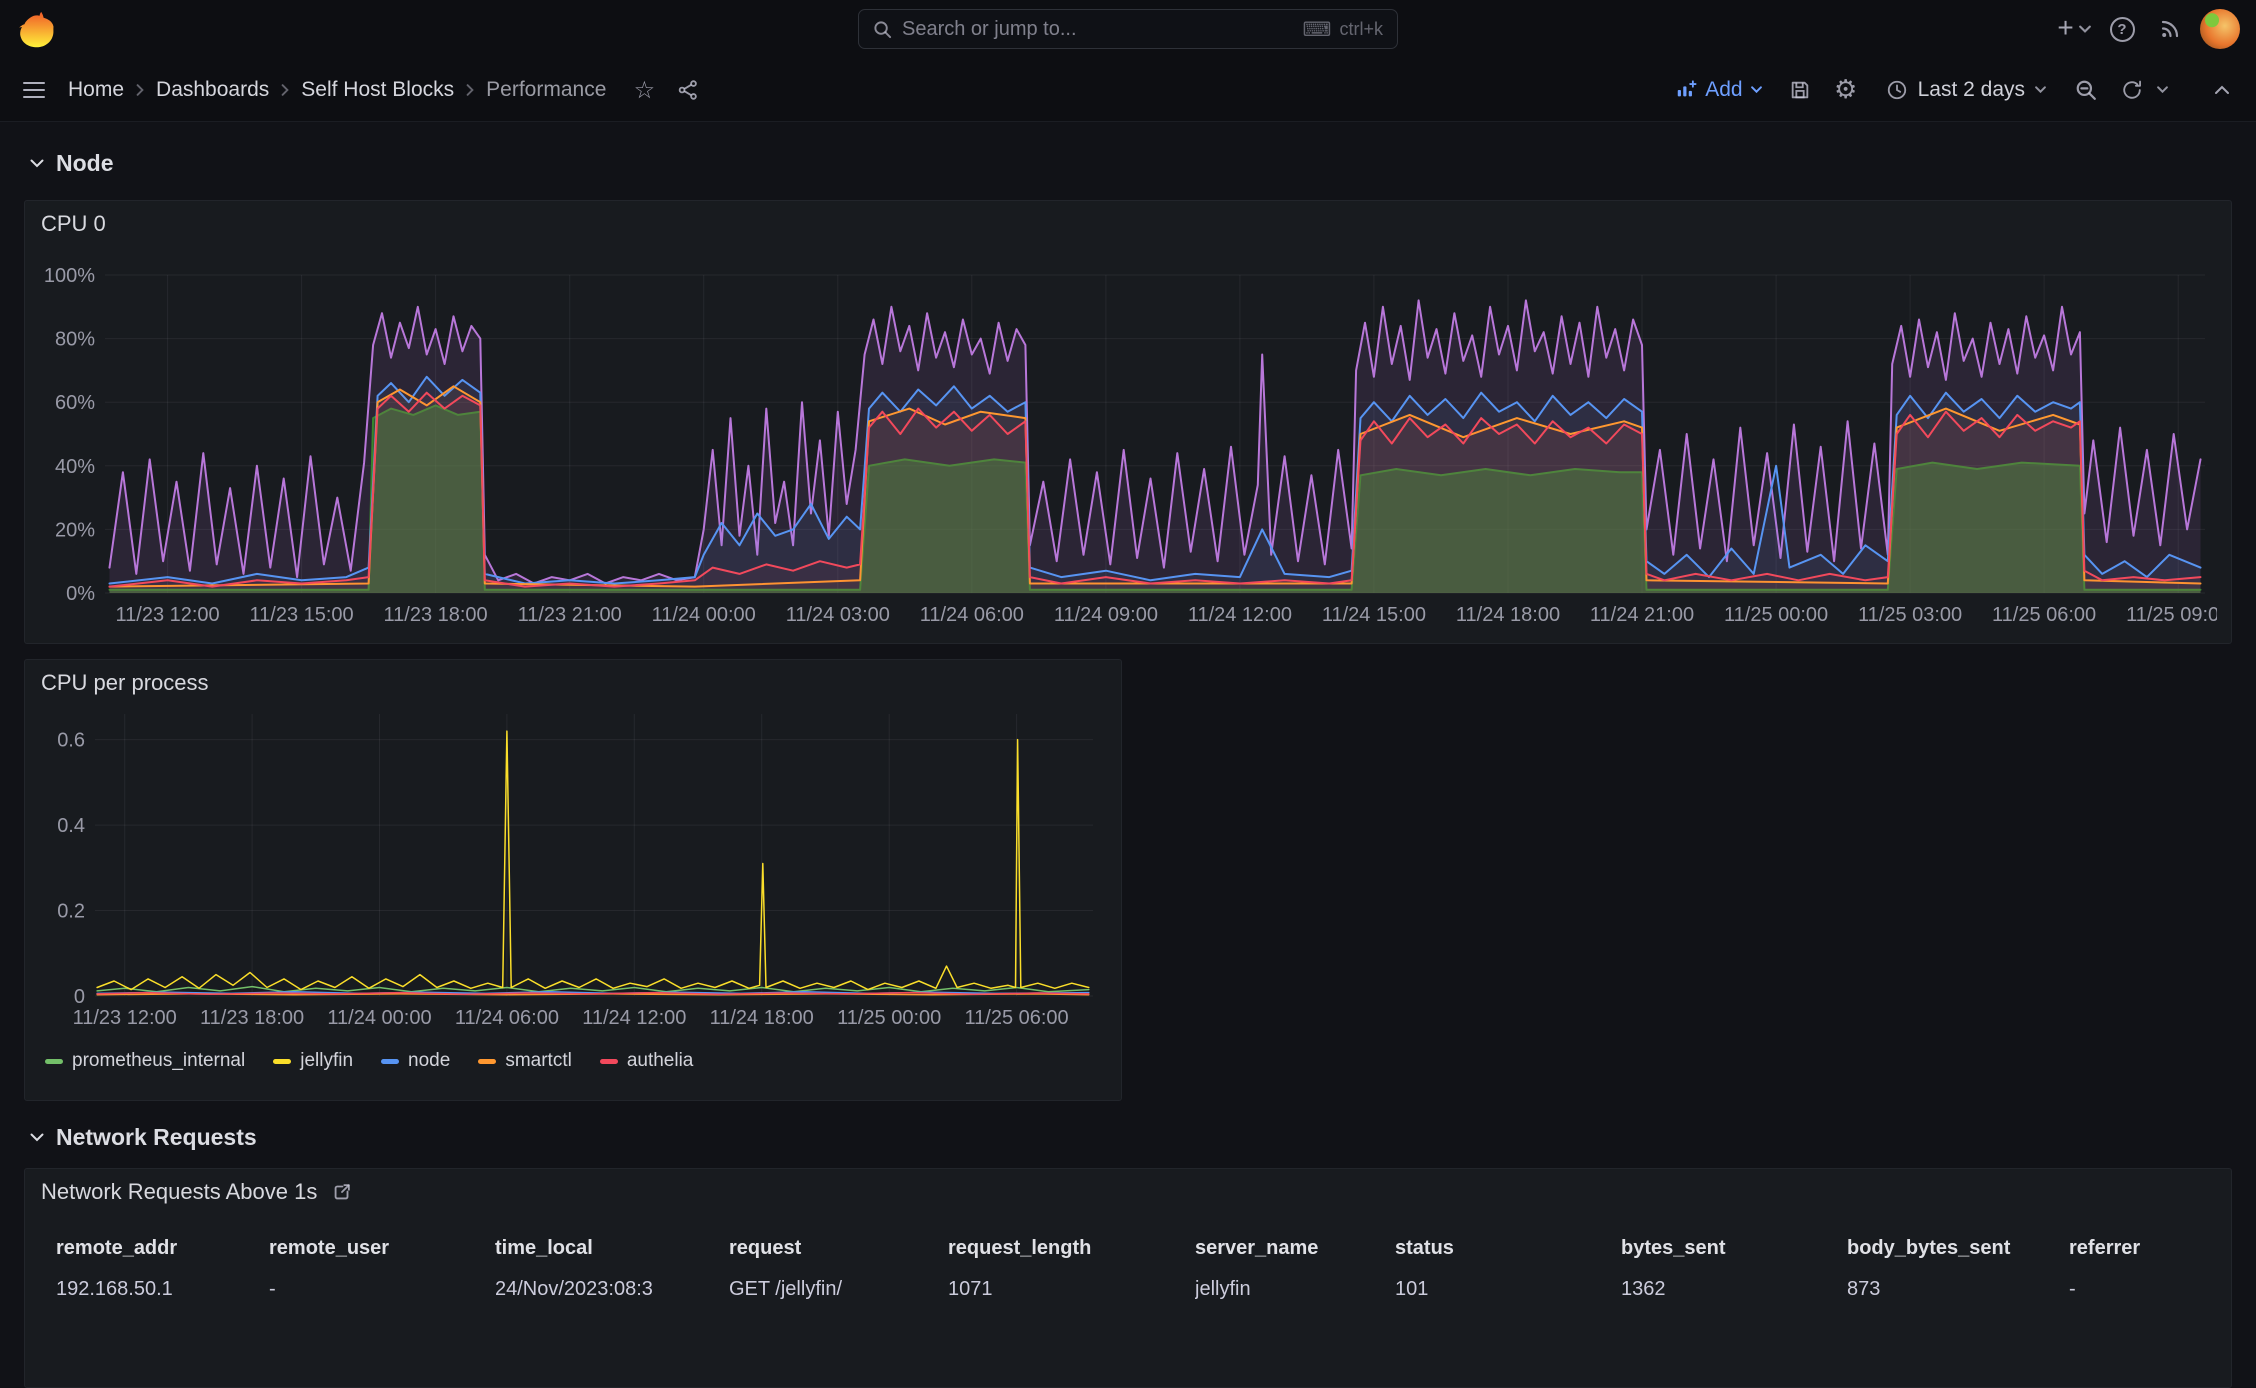 This screenshot has height=1388, width=2256. Describe the element at coordinates (75, 403) in the screenshot. I see `svg-text: 60%` at that location.